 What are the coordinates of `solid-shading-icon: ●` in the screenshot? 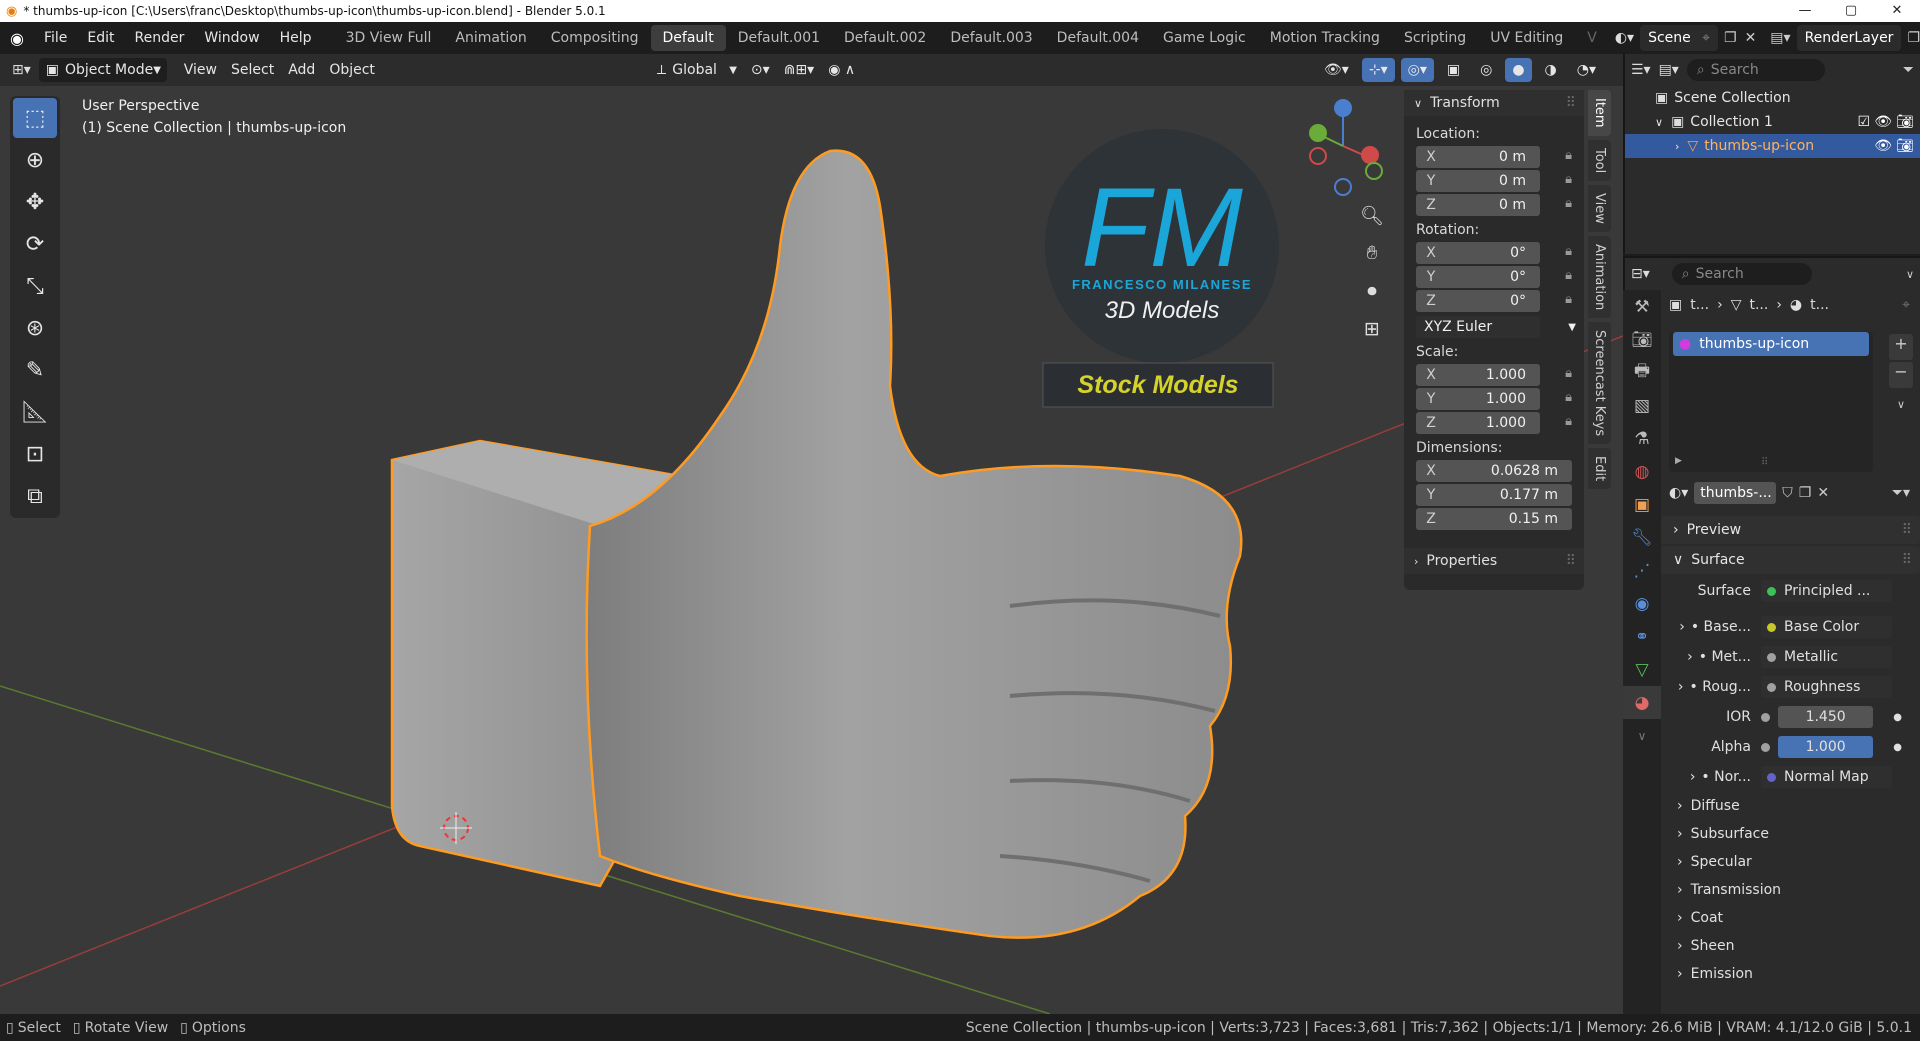 It's located at (1518, 70).